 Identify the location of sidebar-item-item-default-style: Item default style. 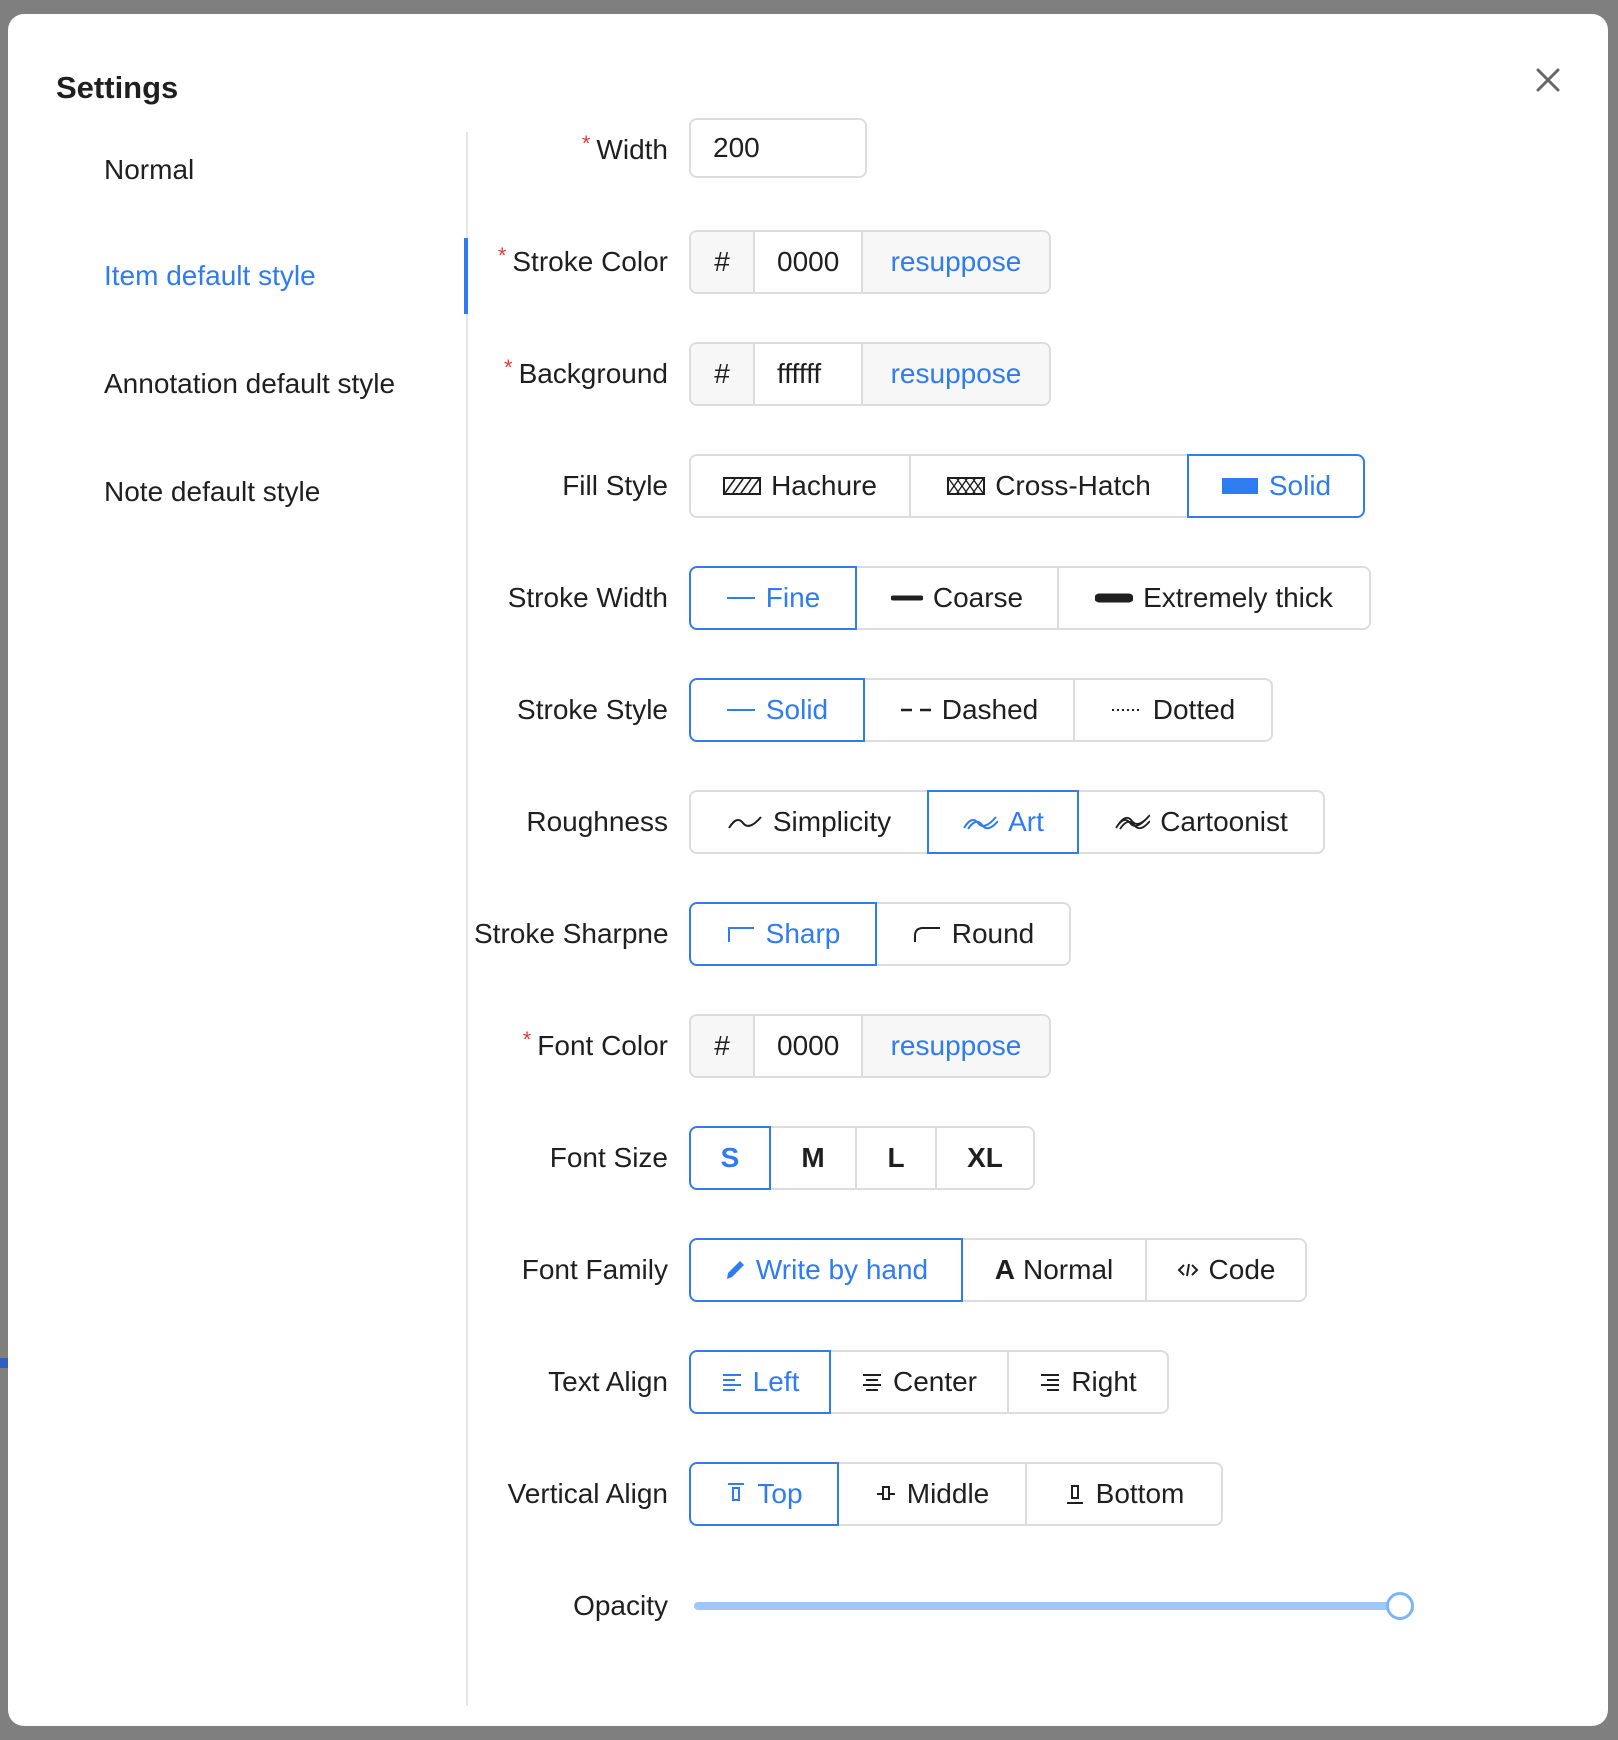
(210, 276).